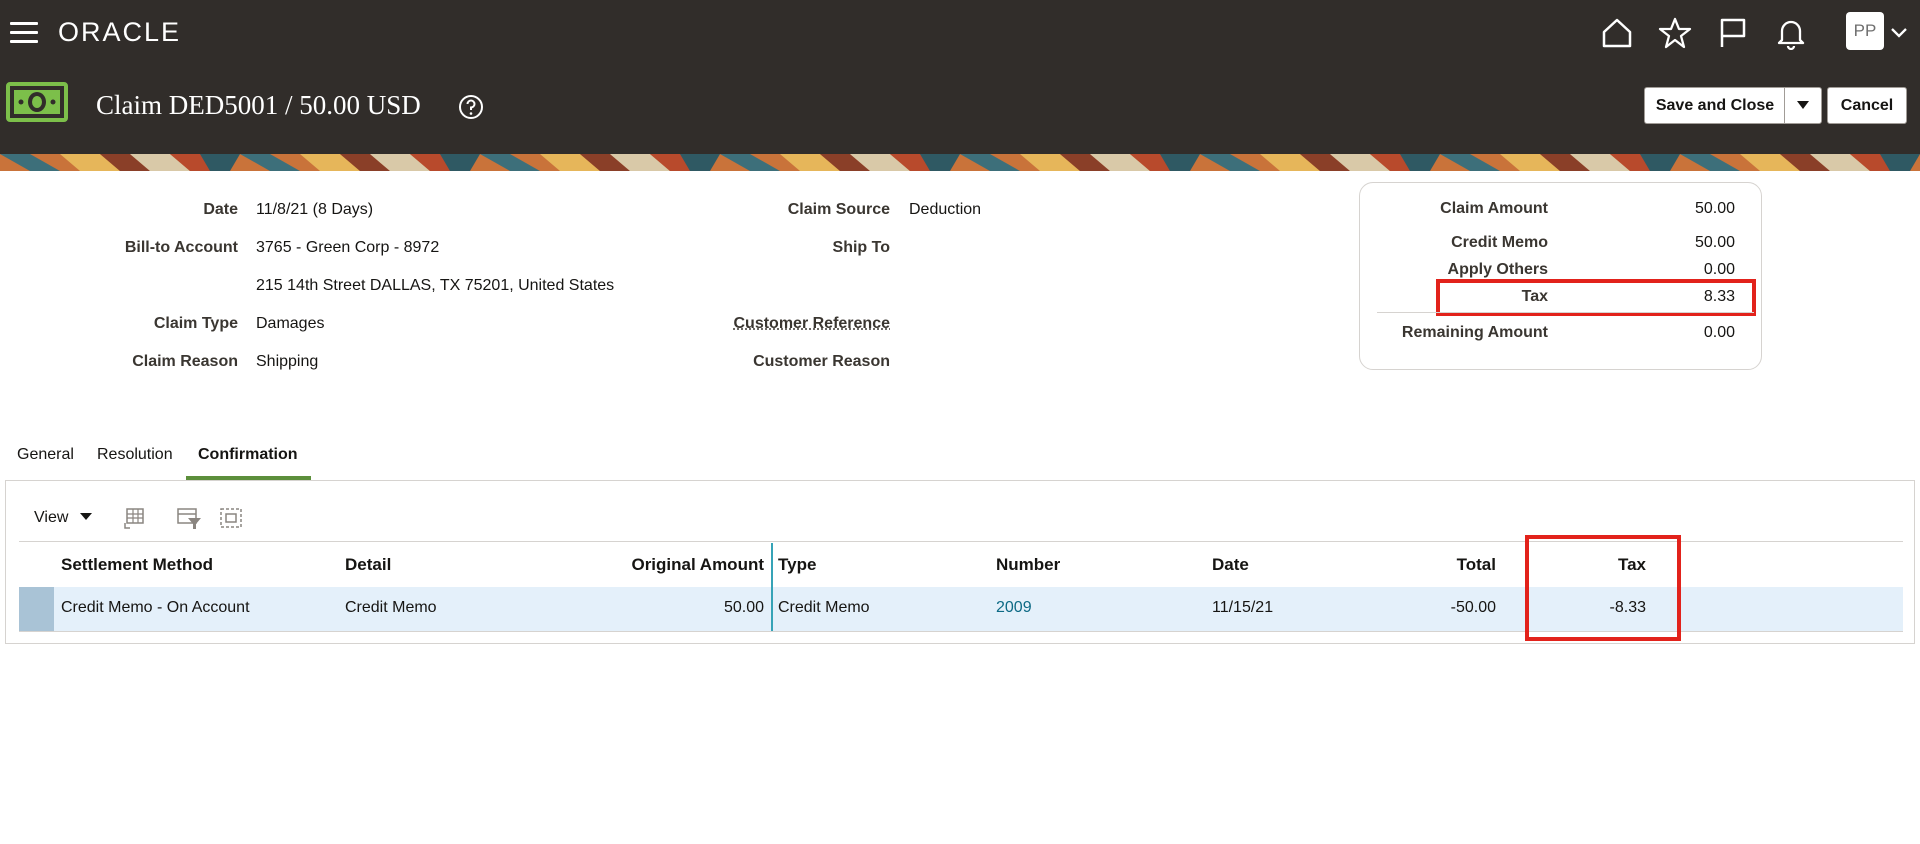 This screenshot has width=1920, height=844. I want to click on bill-to-account-value: 3765 - Green Corp - 8972, so click(348, 247).